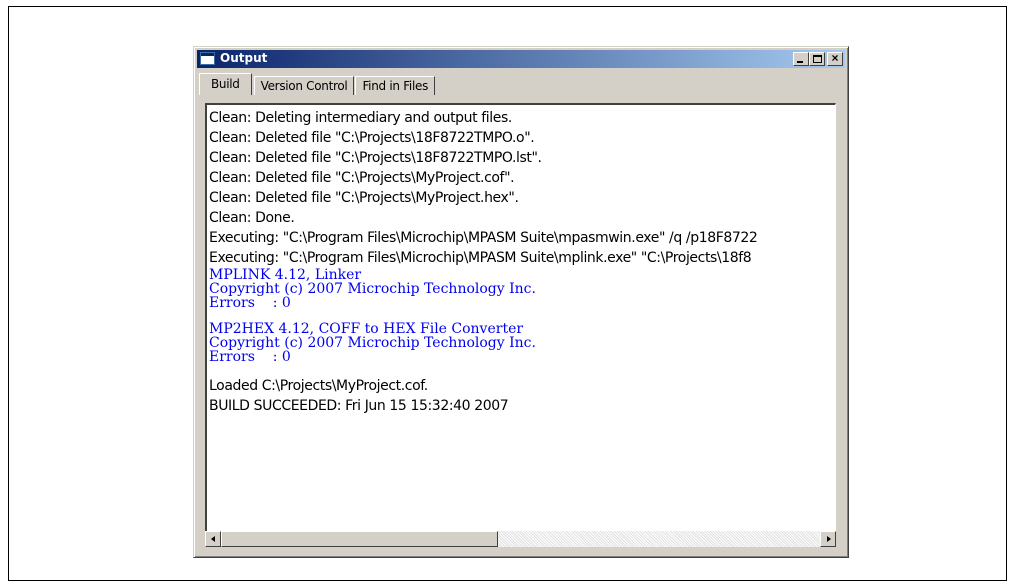  What do you see at coordinates (225, 84) in the screenshot?
I see `tab-build: Build` at bounding box center [225, 84].